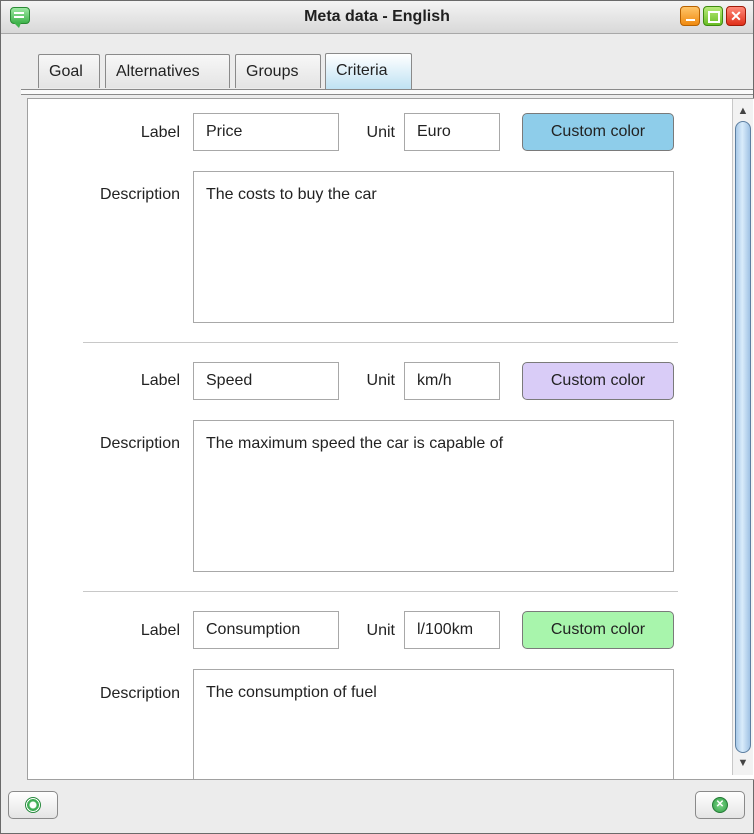 The image size is (754, 834). What do you see at coordinates (368, 71) in the screenshot?
I see `tab-criteria: Criteria` at bounding box center [368, 71].